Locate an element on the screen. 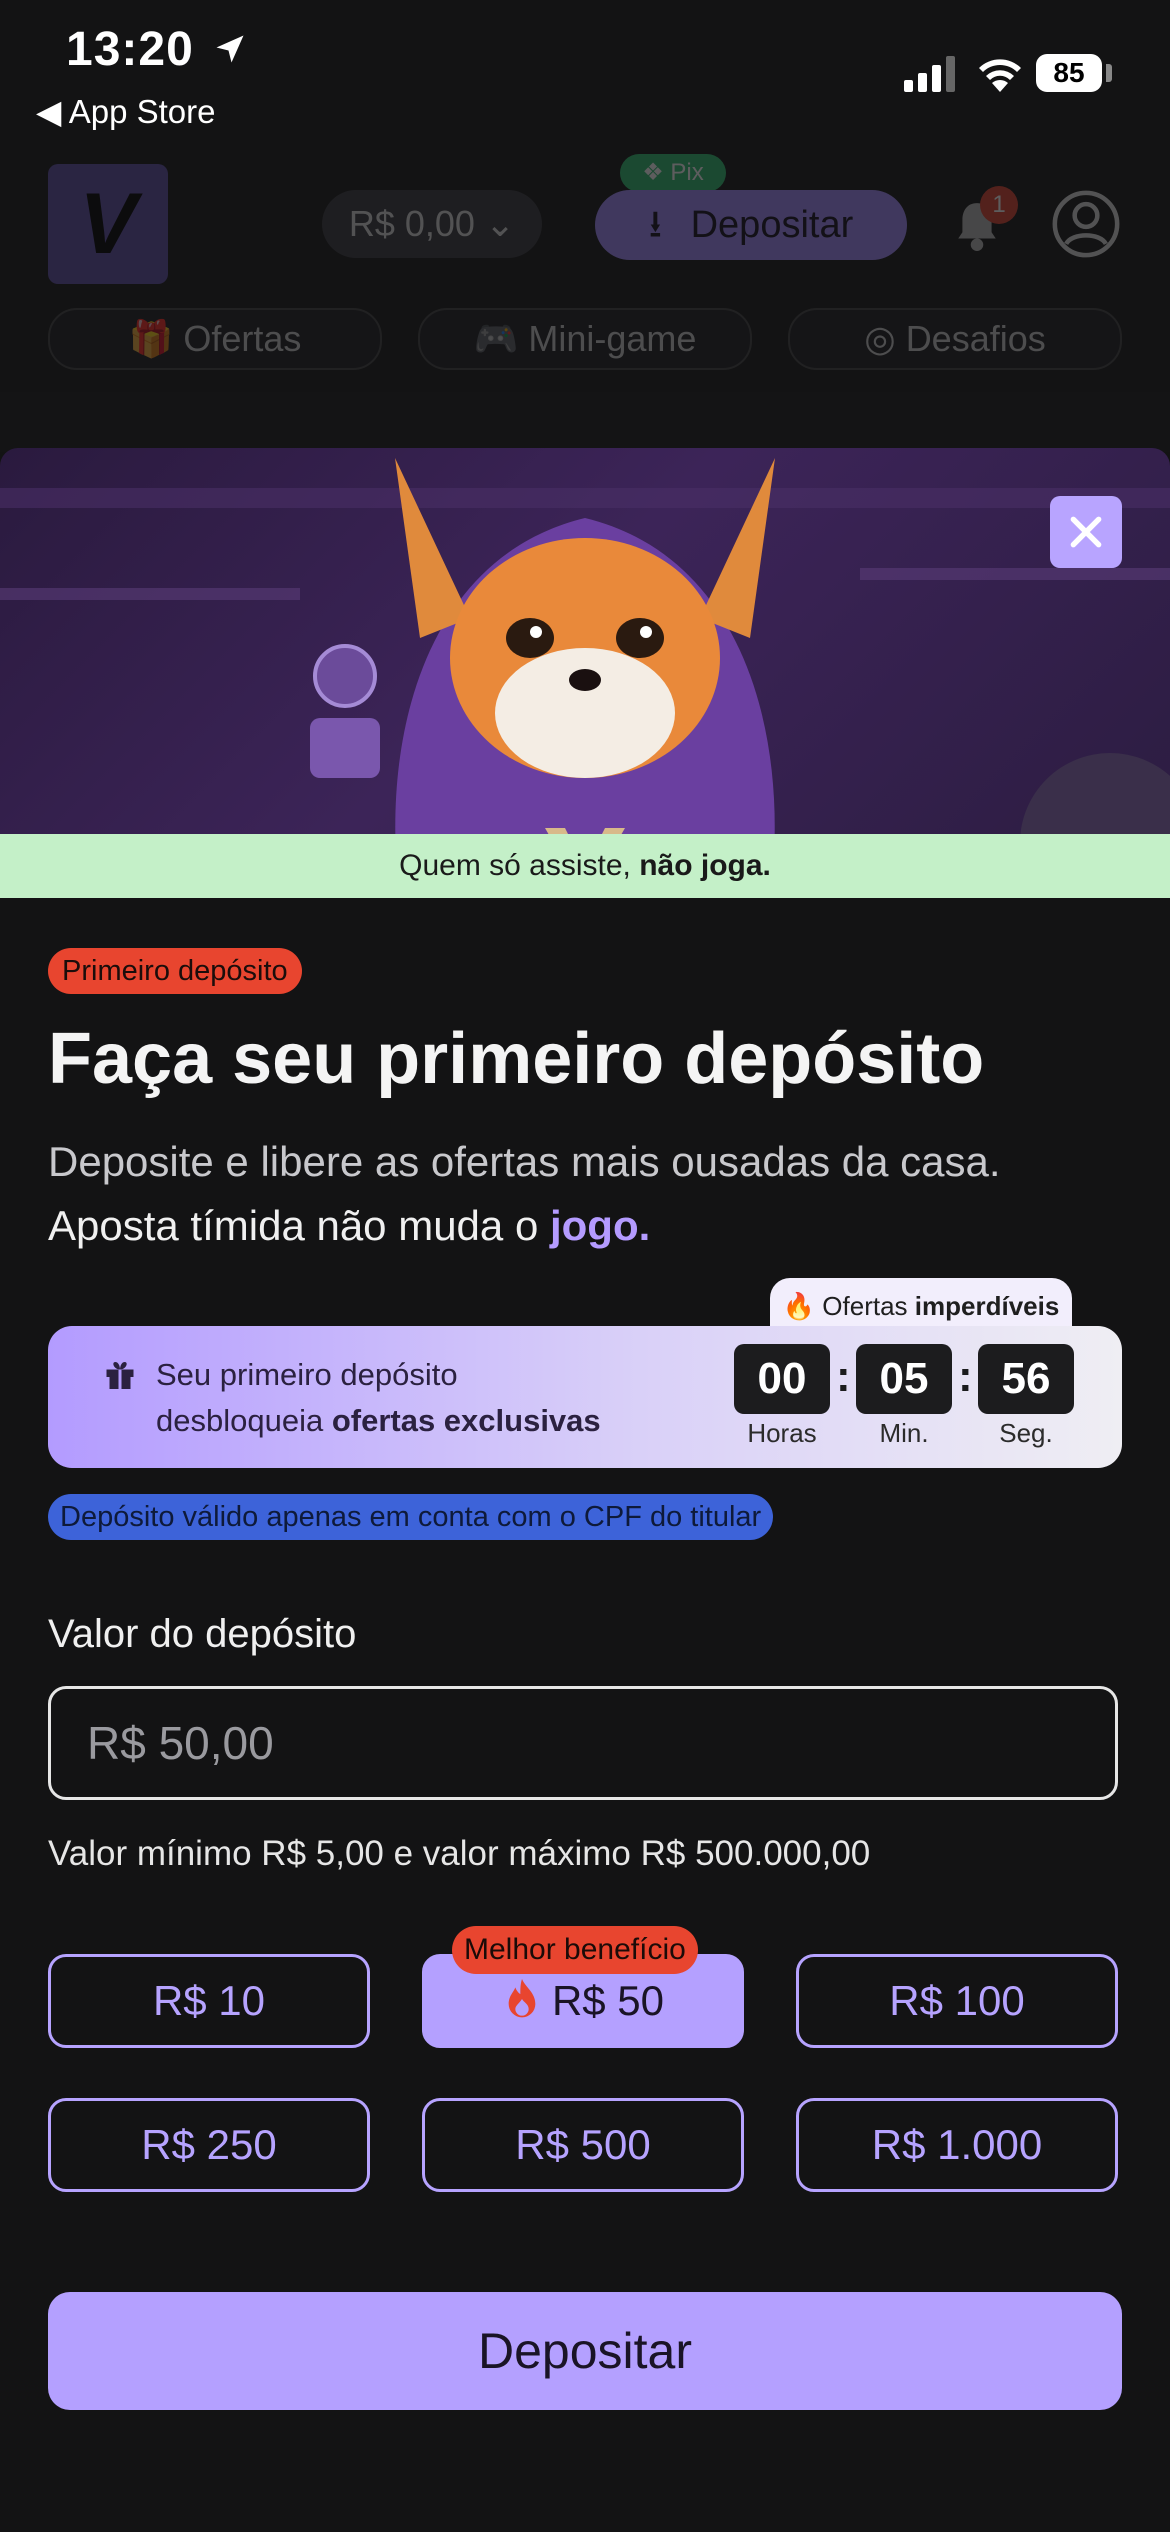 This screenshot has height=2532, width=1170. user-profile-icon is located at coordinates (1086, 224).